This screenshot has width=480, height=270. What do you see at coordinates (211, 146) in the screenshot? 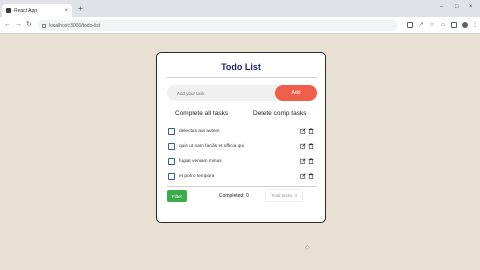
I see `todo-text: quis ut nam facilis et officia qui` at bounding box center [211, 146].